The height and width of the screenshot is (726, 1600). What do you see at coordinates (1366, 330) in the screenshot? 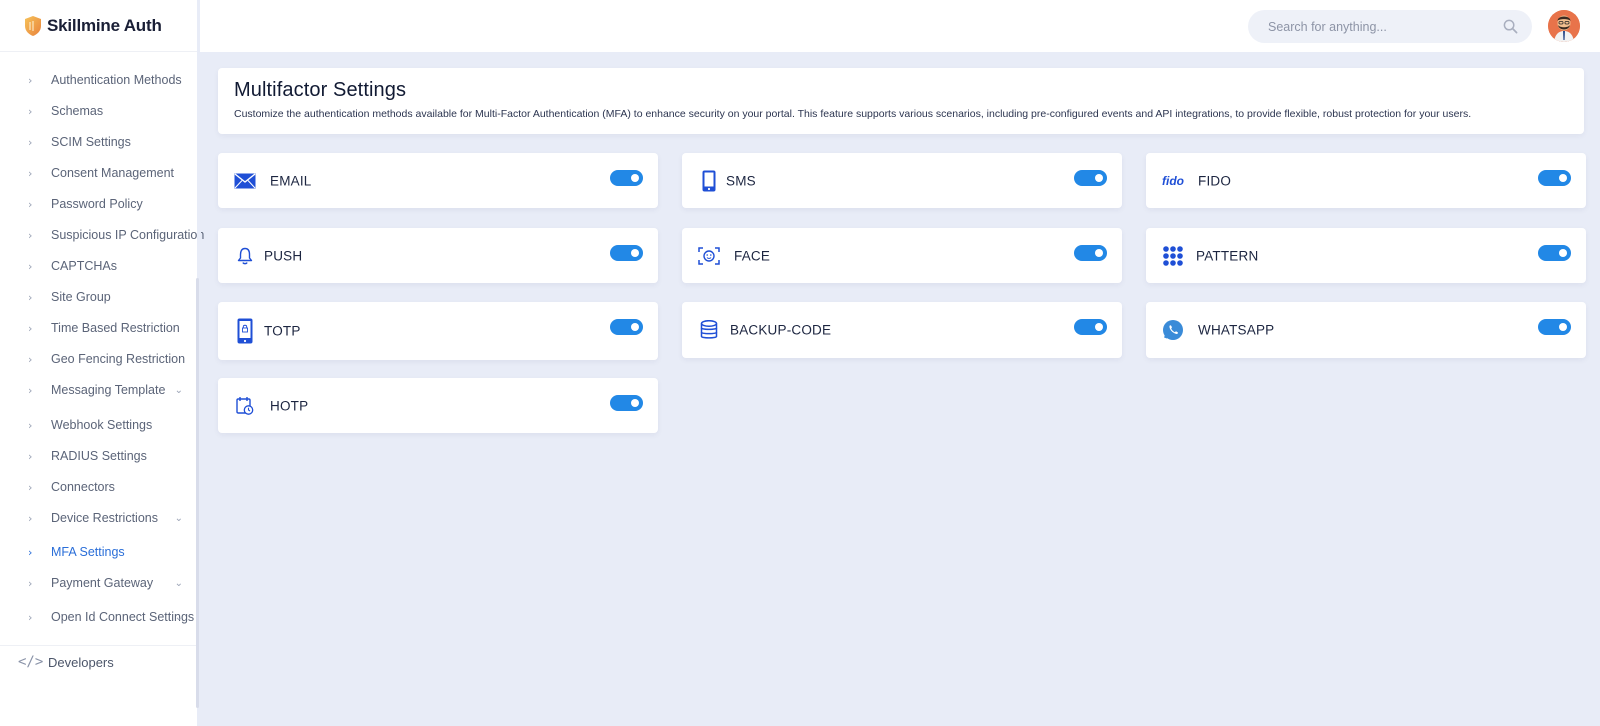
I see `mfa-card-whatsapp: WHATSAPP` at bounding box center [1366, 330].